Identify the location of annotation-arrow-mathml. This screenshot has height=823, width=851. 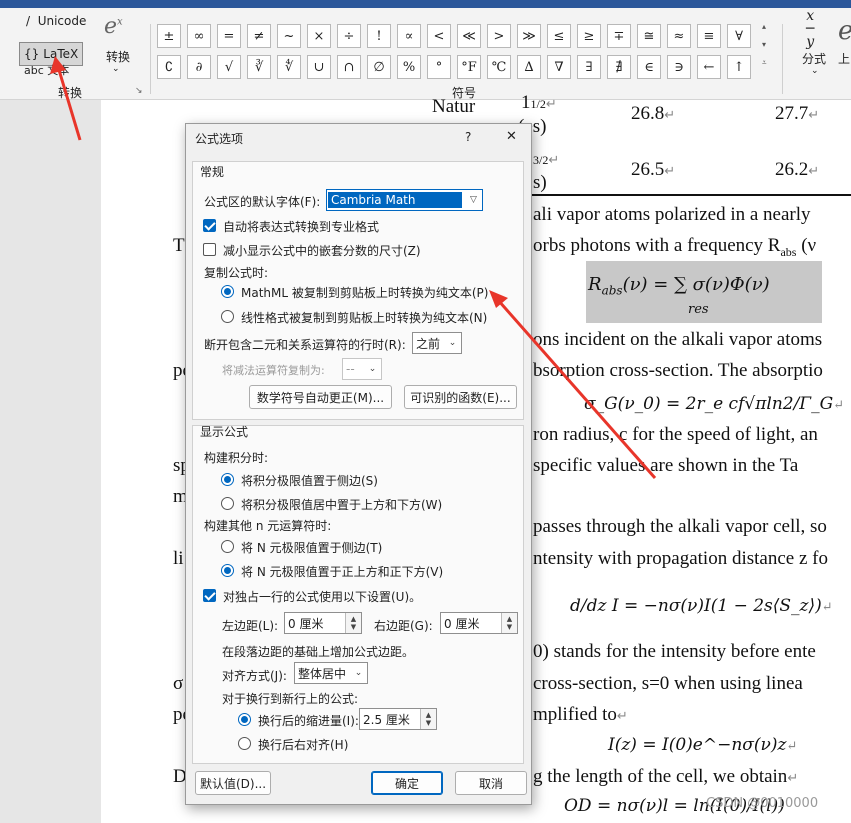
(576, 389).